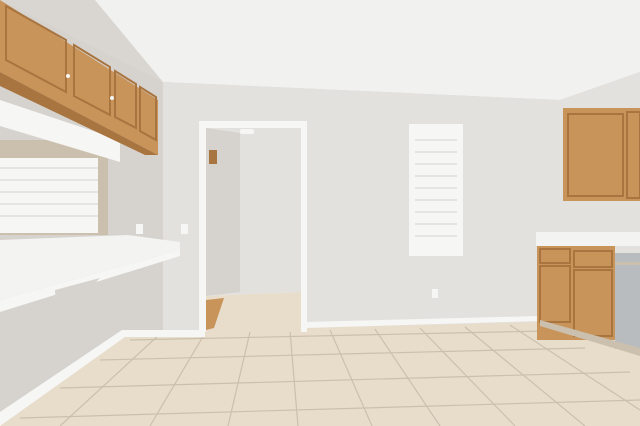  Describe the element at coordinates (627, 263) in the screenshot. I see `dishwasher-handle` at that location.